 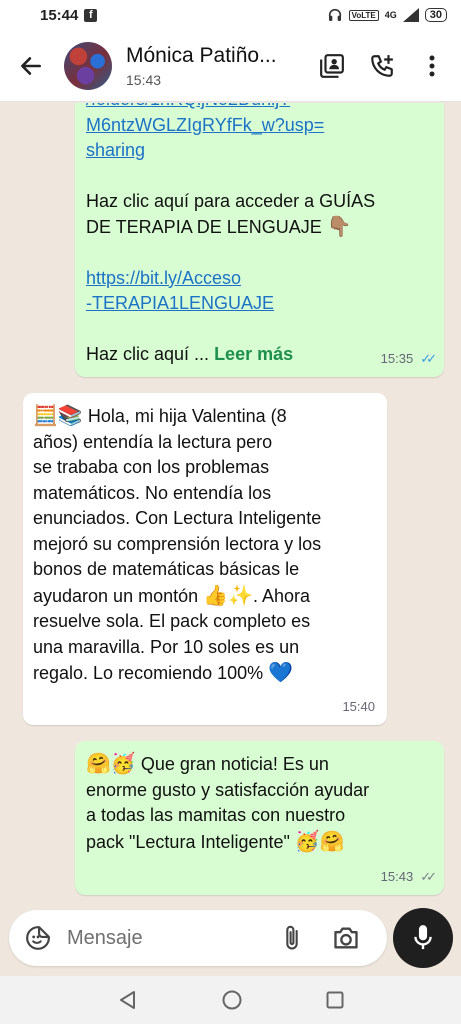 I want to click on link-text: /folders/1hRQijNo2DuhijT, so click(x=259, y=108).